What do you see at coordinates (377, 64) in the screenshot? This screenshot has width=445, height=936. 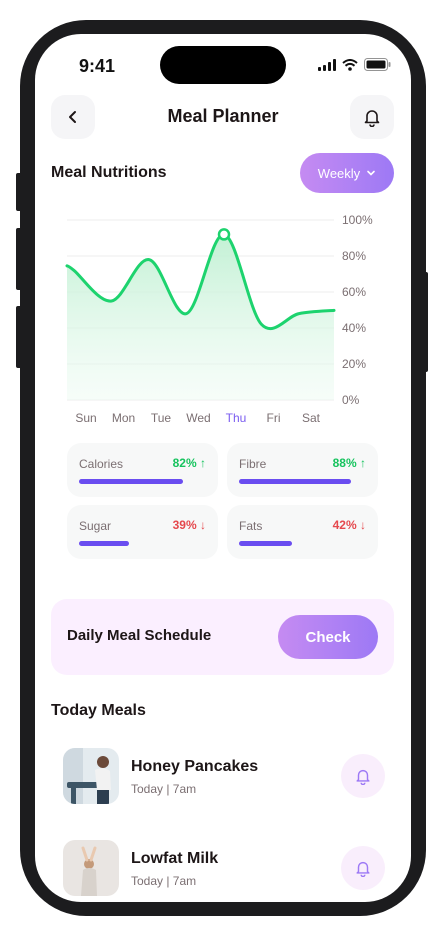 I see `battery-icon` at bounding box center [377, 64].